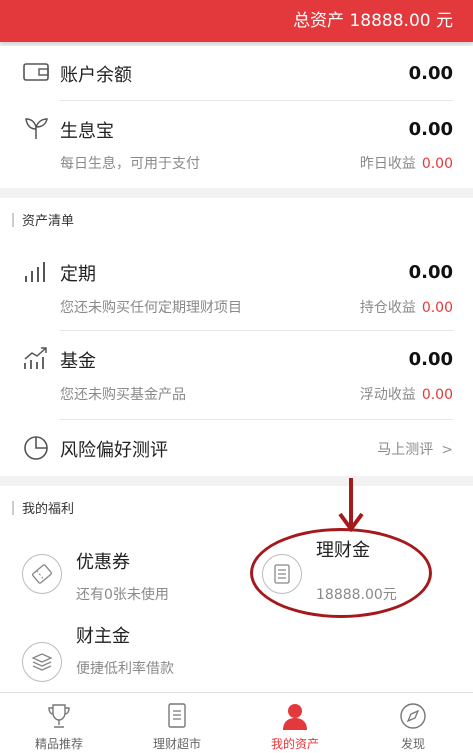  What do you see at coordinates (36, 448) in the screenshot?
I see `pie-chart-icon` at bounding box center [36, 448].